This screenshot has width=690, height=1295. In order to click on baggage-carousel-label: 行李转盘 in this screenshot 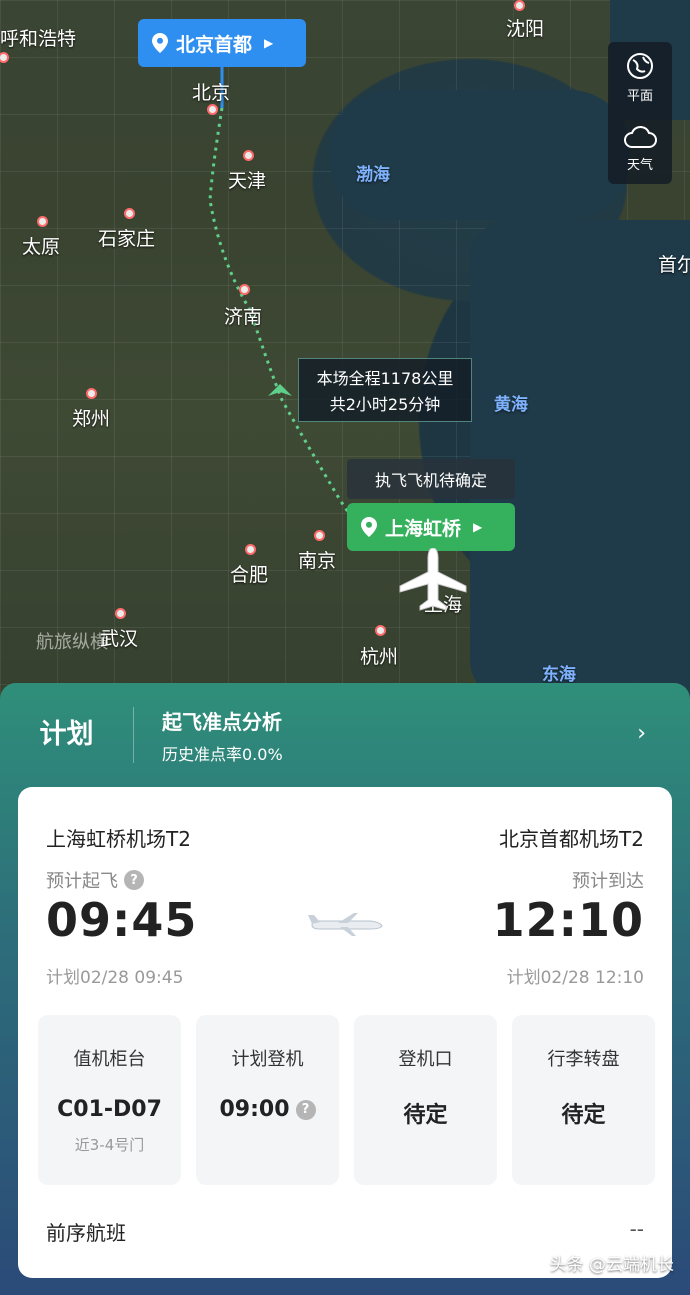, I will do `click(583, 1059)`.